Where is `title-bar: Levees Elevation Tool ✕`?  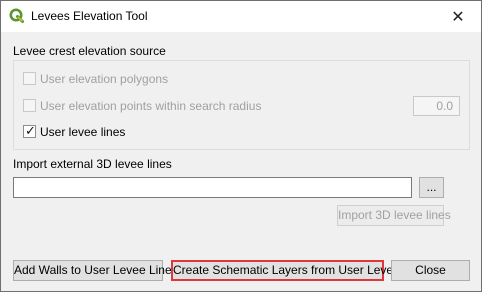 title-bar: Levees Elevation Tool ✕ is located at coordinates (241, 16).